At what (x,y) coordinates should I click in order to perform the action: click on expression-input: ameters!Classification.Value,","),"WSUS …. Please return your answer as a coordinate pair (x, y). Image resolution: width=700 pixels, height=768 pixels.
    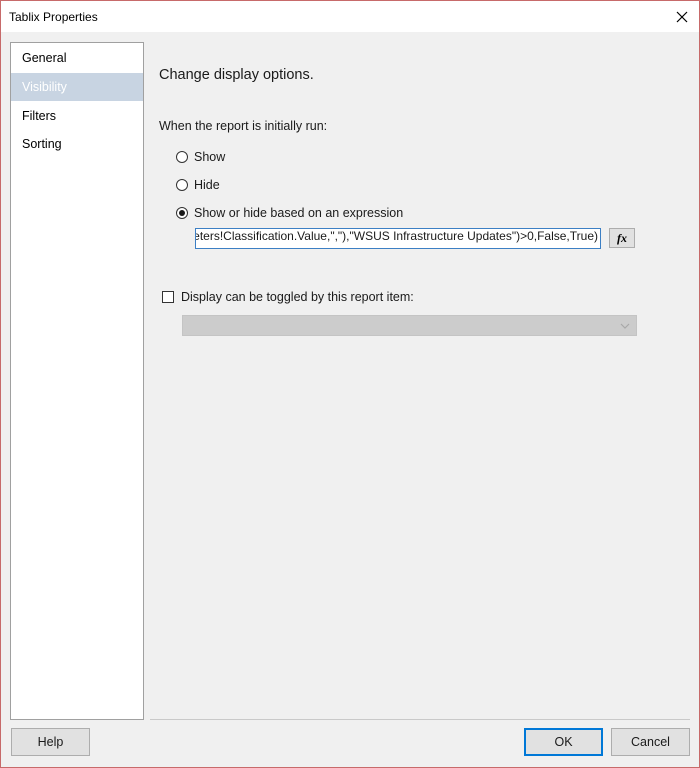
    Looking at the image, I should click on (398, 238).